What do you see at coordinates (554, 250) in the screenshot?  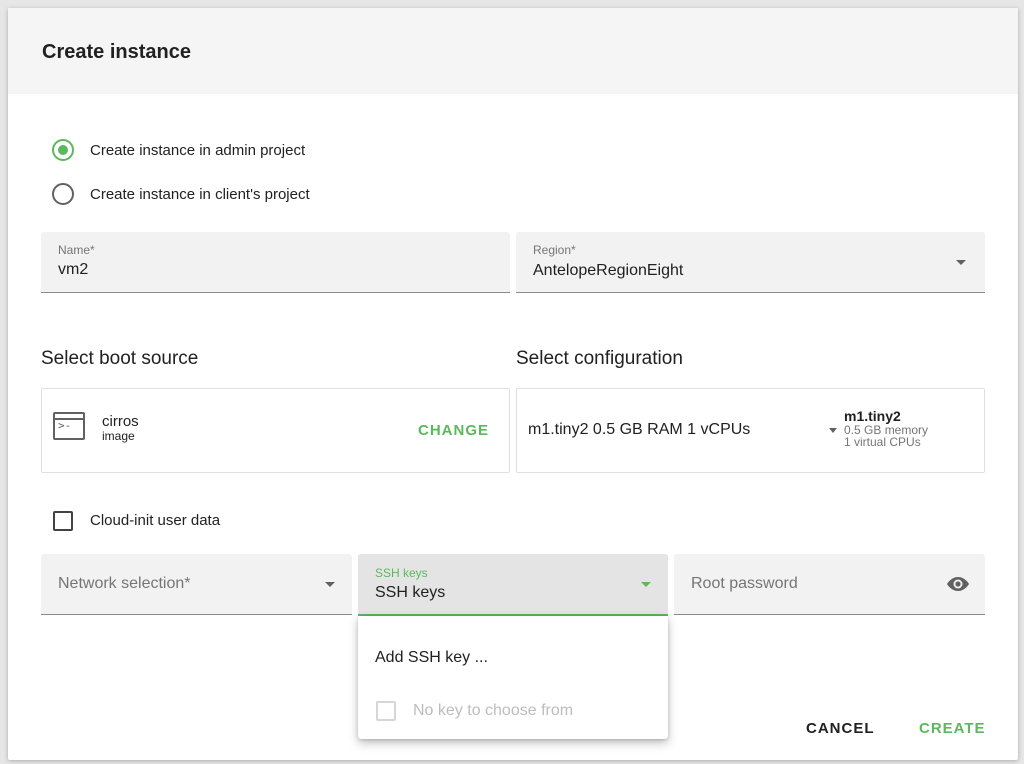 I see `region-field-label: Region*` at bounding box center [554, 250].